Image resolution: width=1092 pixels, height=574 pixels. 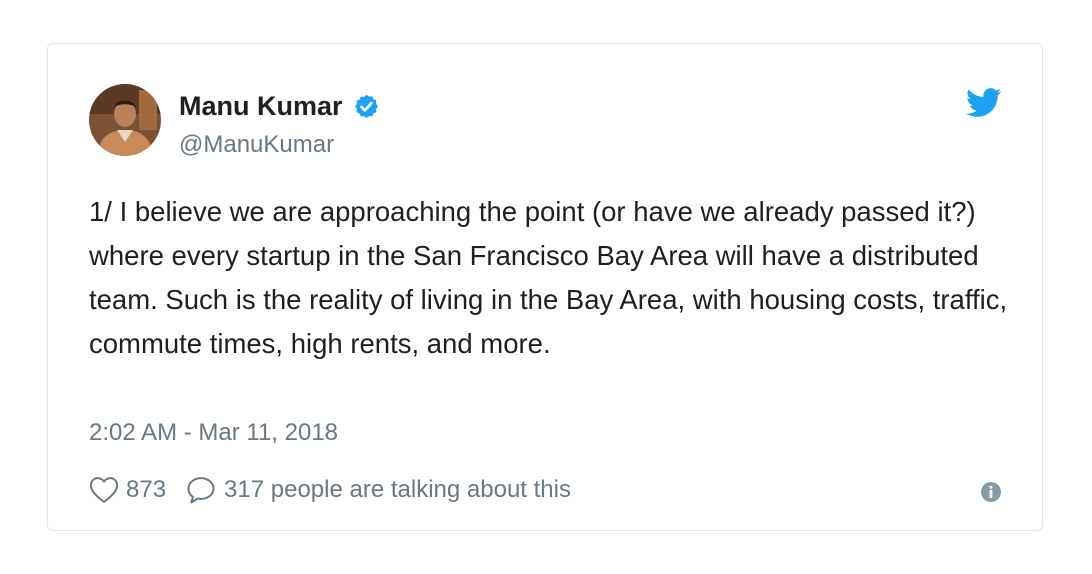 I want to click on verified-badge-icon, so click(x=366, y=106).